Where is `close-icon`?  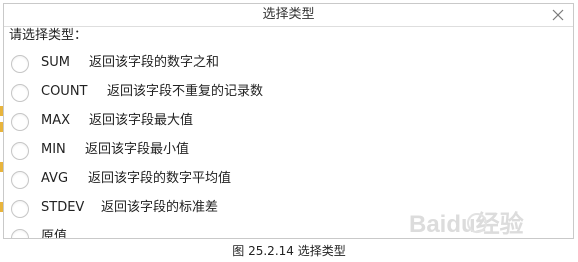
close-icon is located at coordinates (558, 15).